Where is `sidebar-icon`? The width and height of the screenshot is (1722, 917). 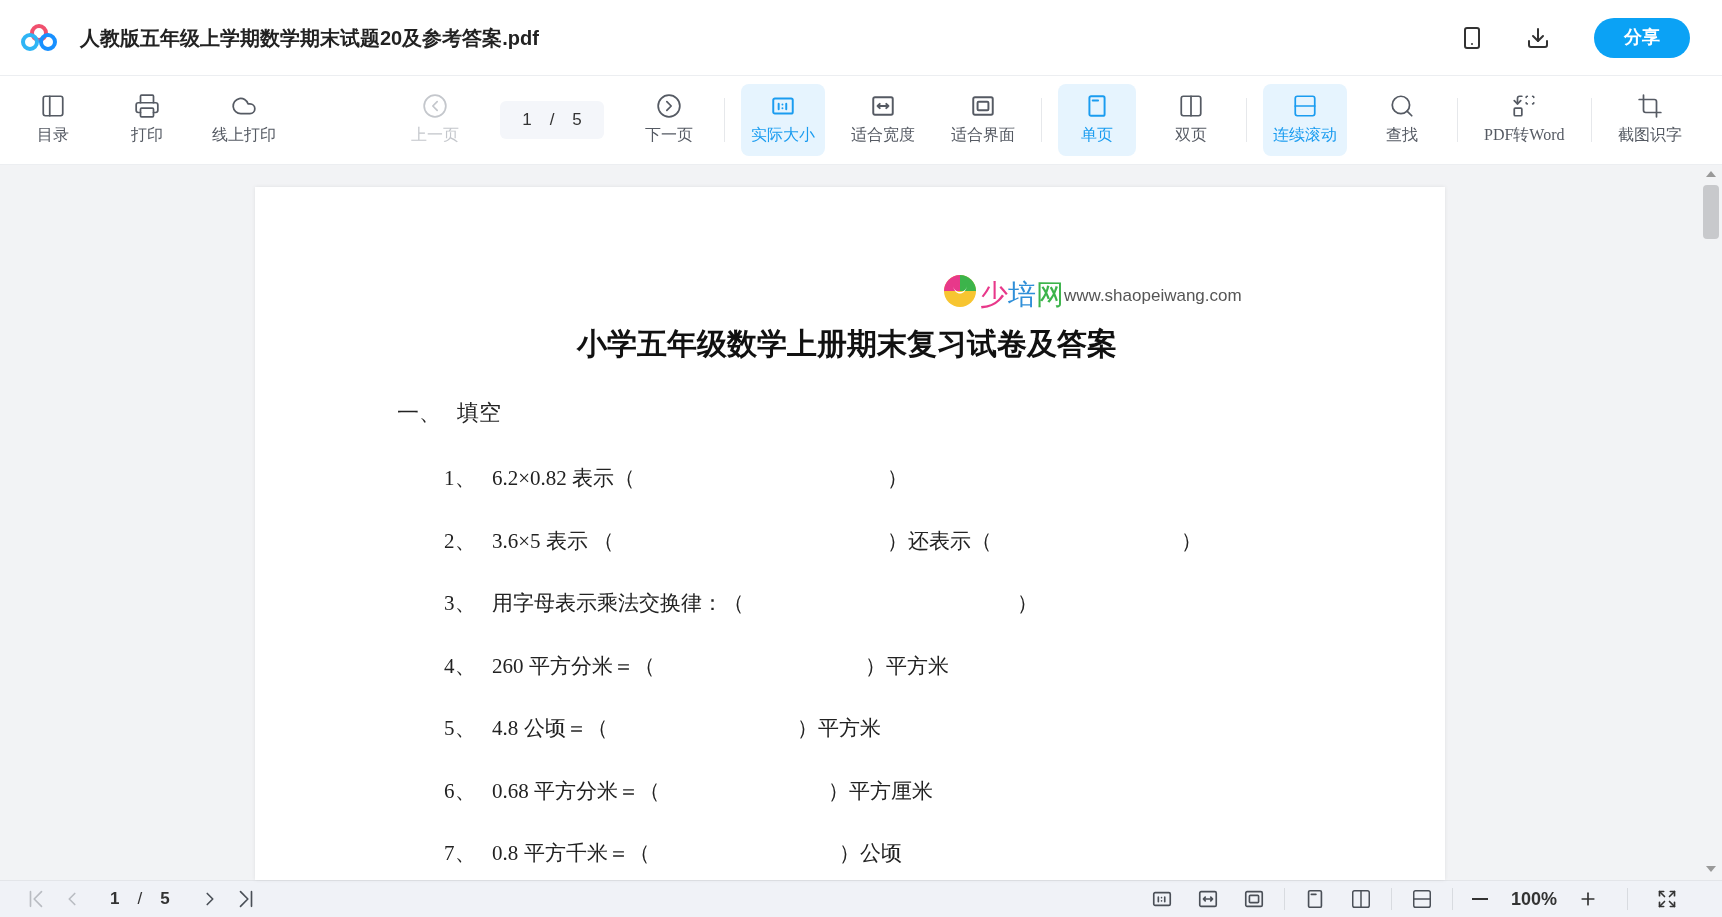
sidebar-icon is located at coordinates (53, 106).